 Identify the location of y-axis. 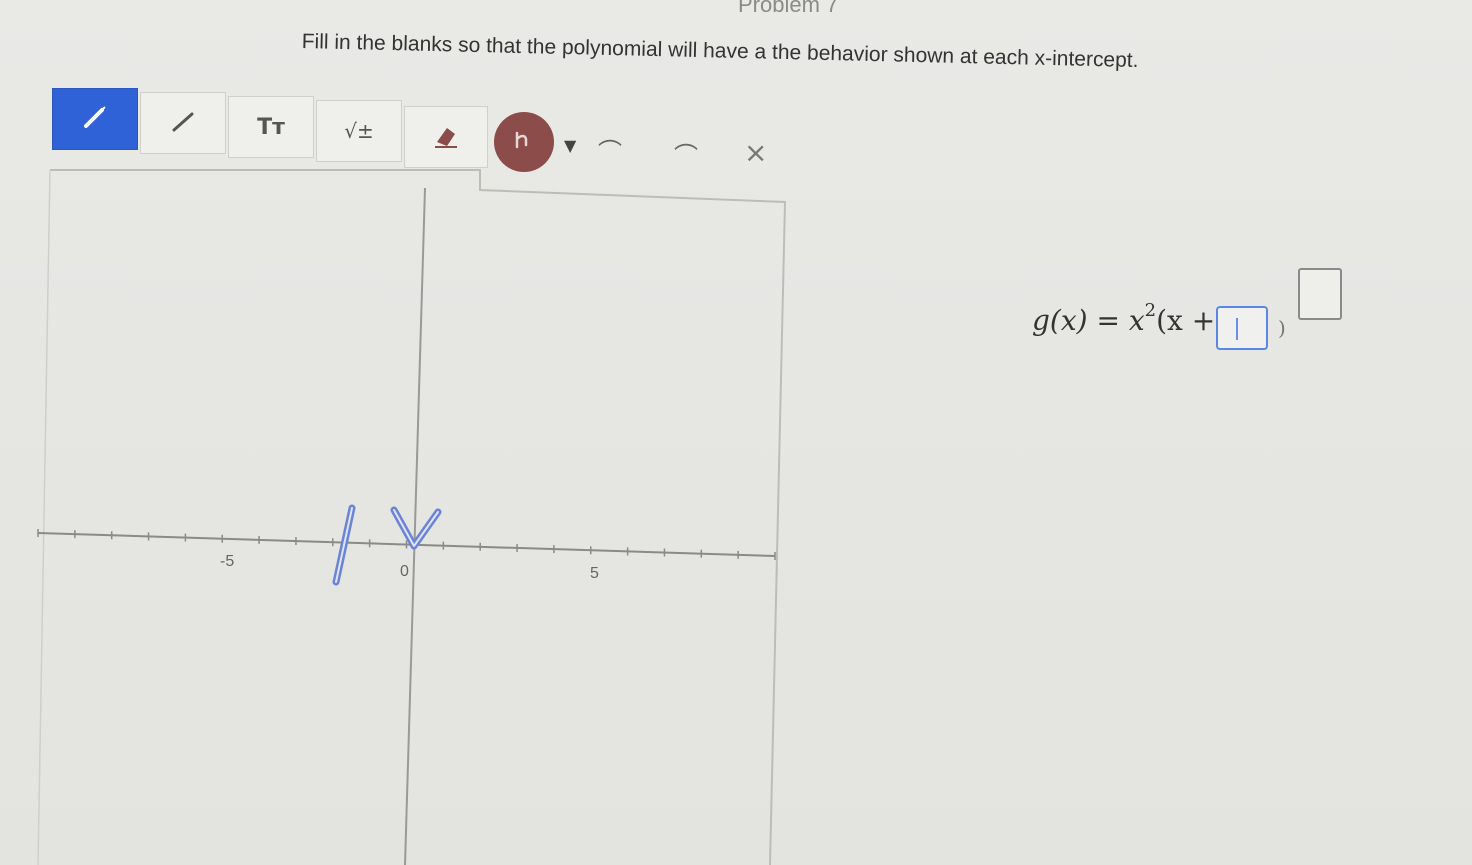
(415, 526).